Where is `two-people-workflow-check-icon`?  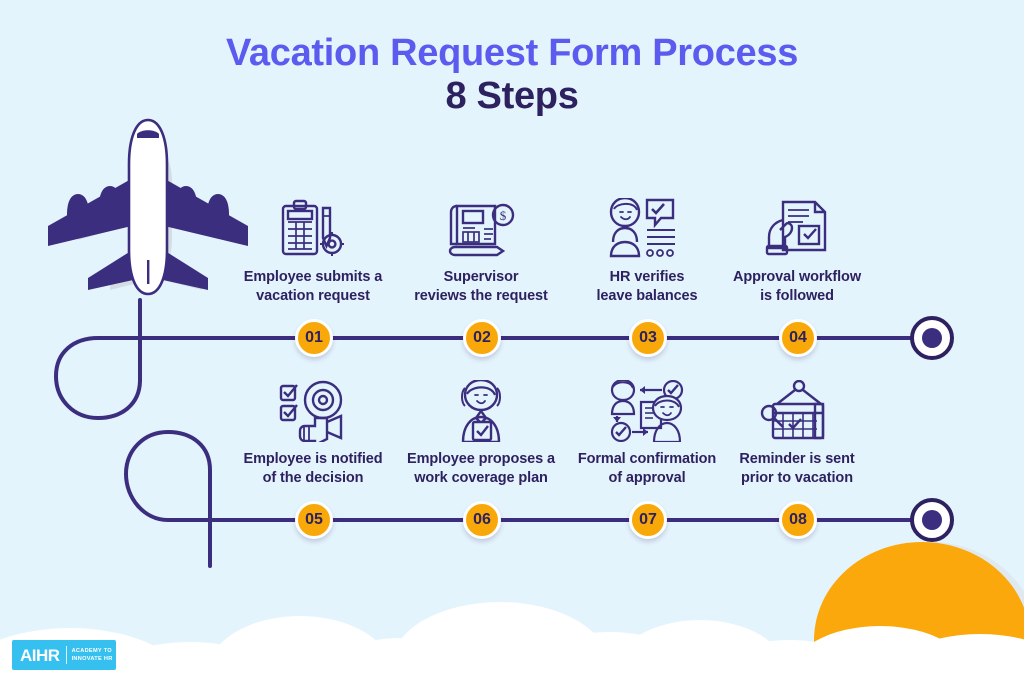 two-people-workflow-check-icon is located at coordinates (647, 407).